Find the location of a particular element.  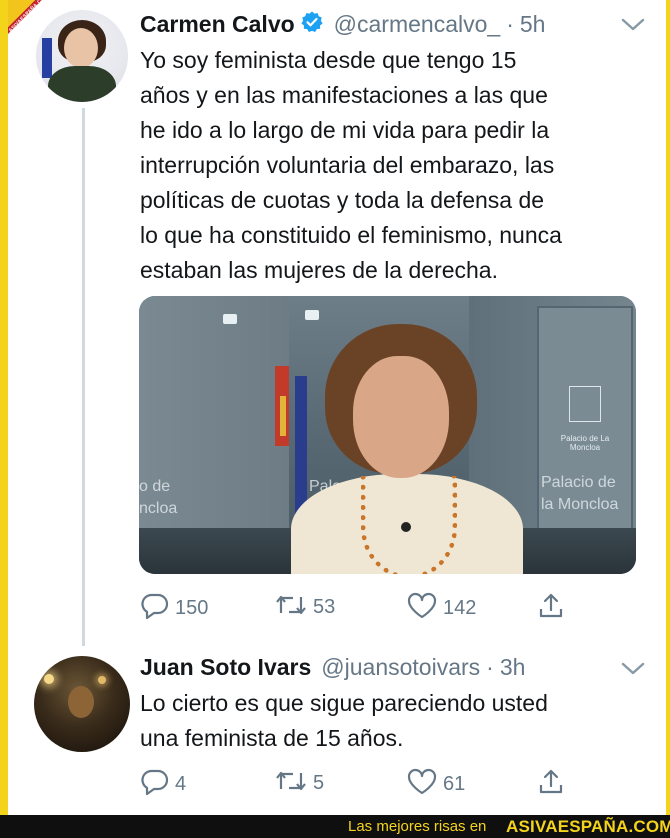

retweet-button: 5 is located at coordinates (299, 783).